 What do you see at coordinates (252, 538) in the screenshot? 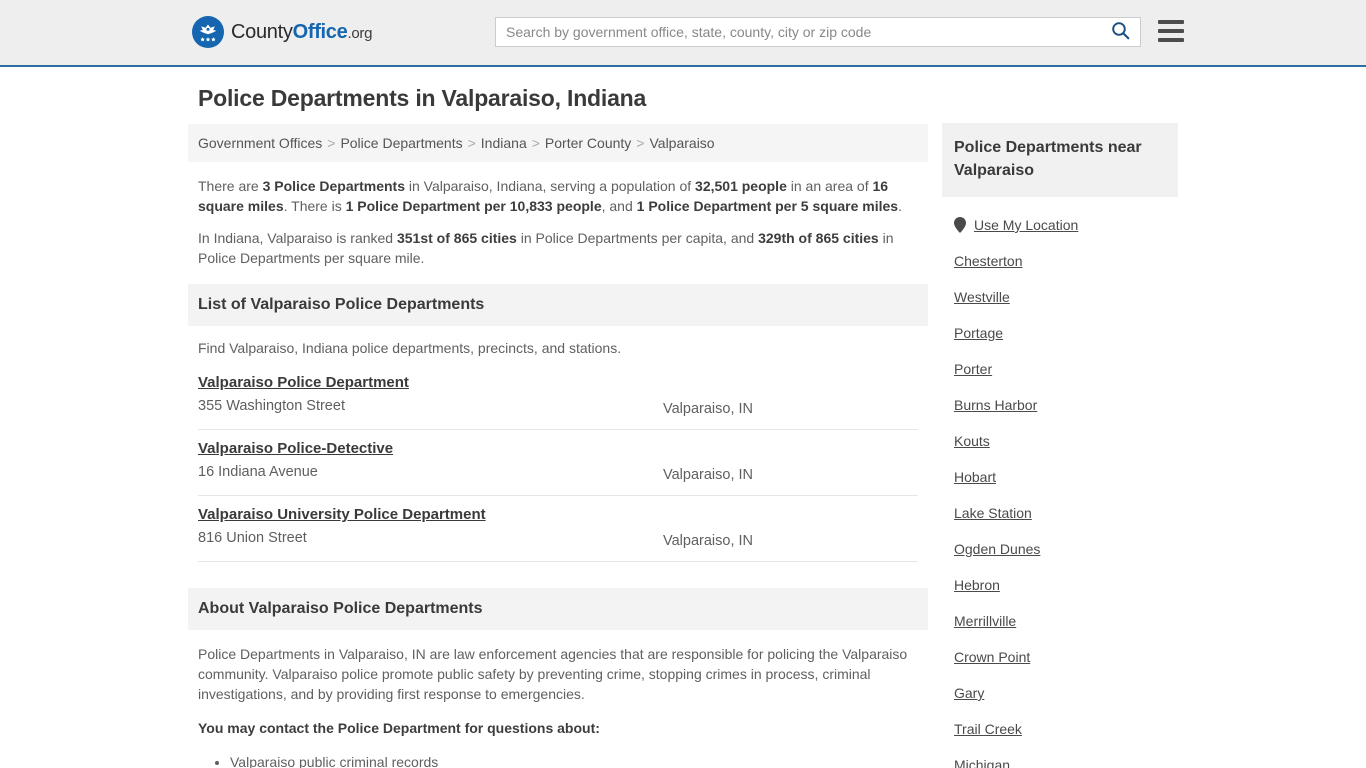
I see `listing-address: 816 Union Street` at bounding box center [252, 538].